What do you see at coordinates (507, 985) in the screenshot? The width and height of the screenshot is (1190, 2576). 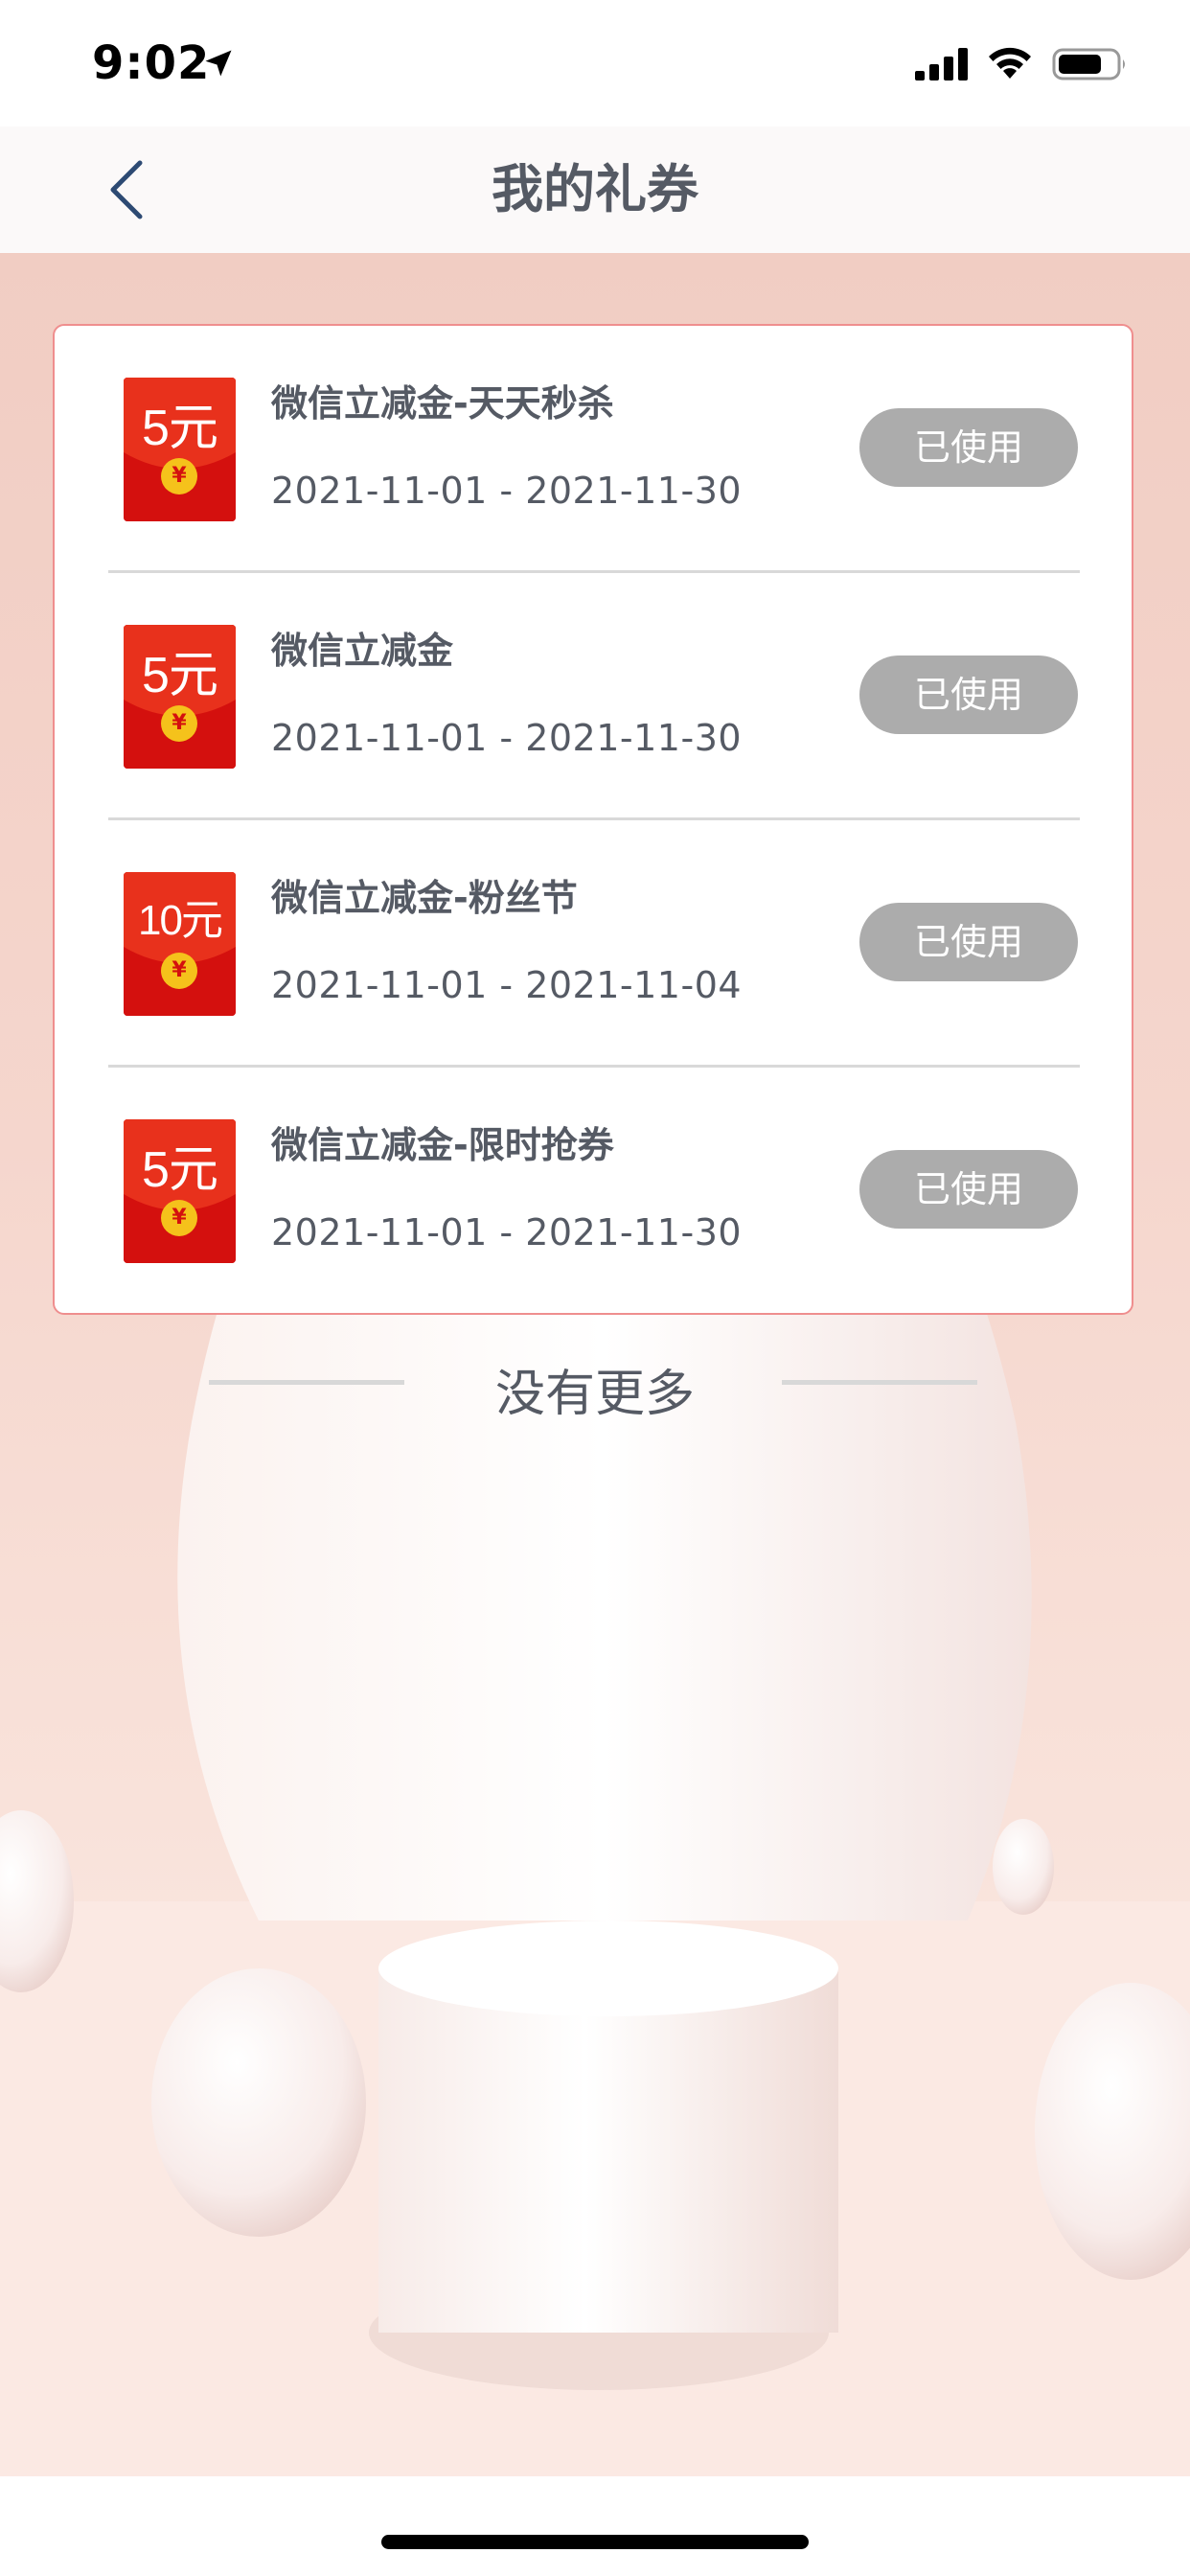 I see `coupon-date-range: 2021-11-01 - 2021-11-04` at bounding box center [507, 985].